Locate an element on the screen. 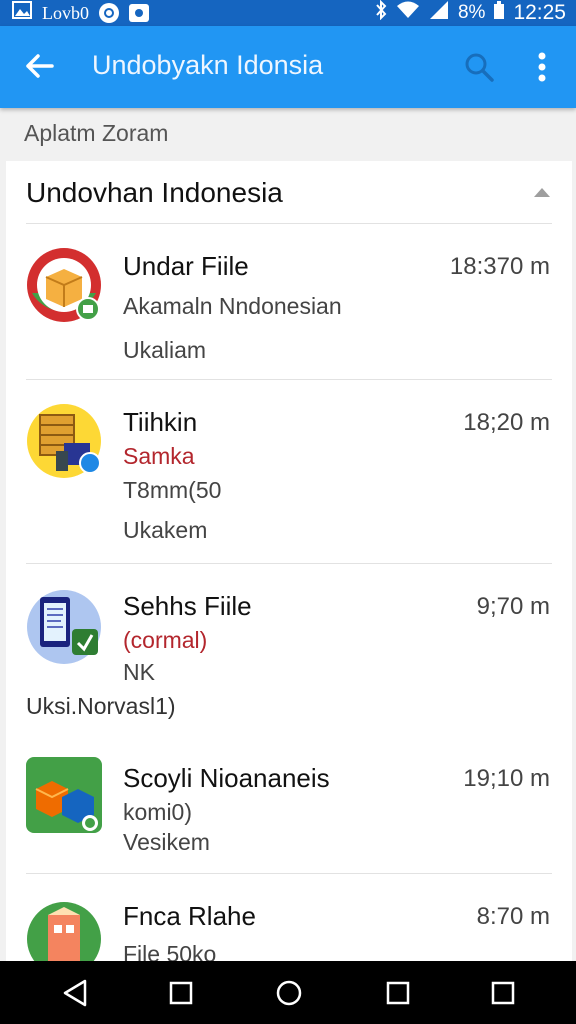 This screenshot has height=1024, width=576. item-name: Undar Fiile is located at coordinates (186, 266).